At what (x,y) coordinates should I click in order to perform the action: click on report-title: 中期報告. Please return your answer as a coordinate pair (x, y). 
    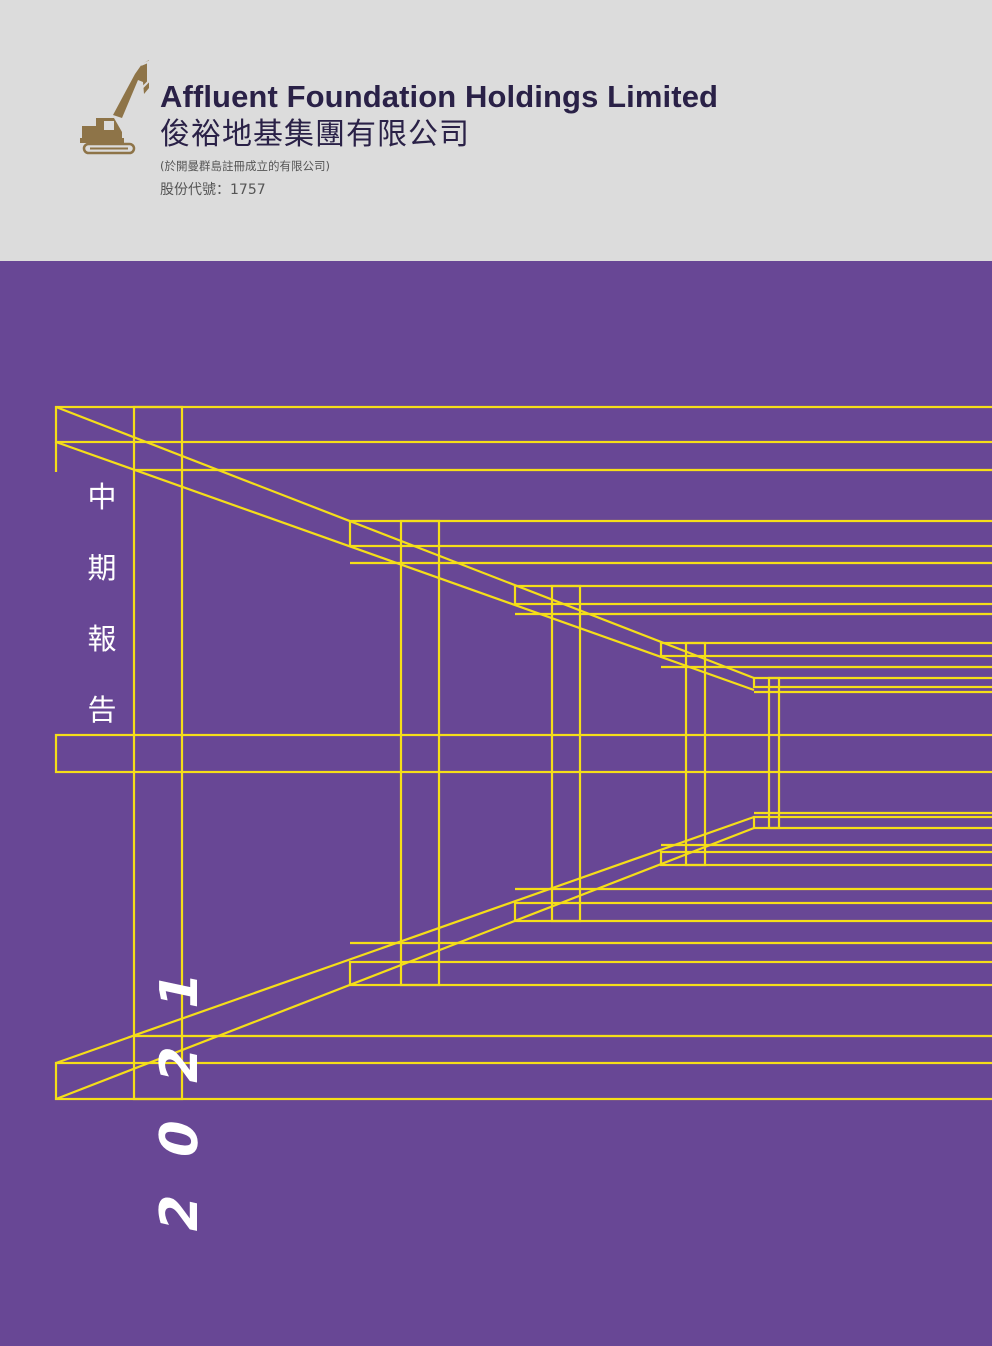
    Looking at the image, I should click on (102, 603).